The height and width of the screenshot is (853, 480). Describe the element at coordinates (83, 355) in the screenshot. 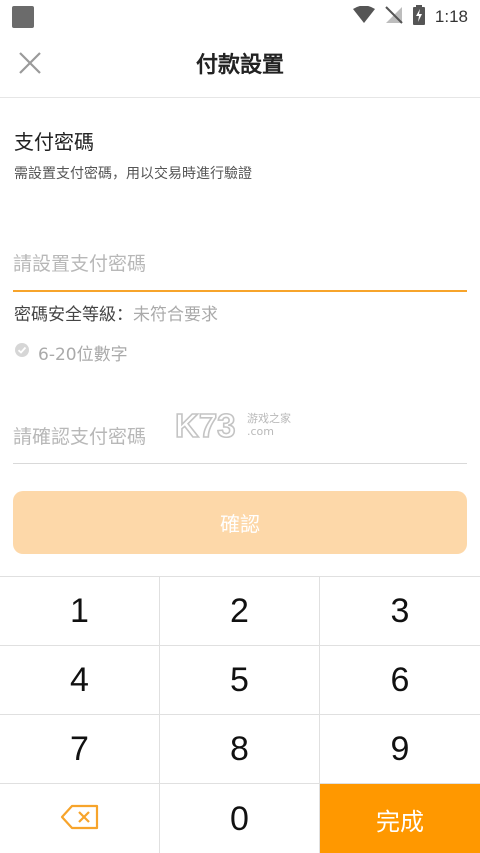

I see `password-rule-text: 6-20位數字` at that location.